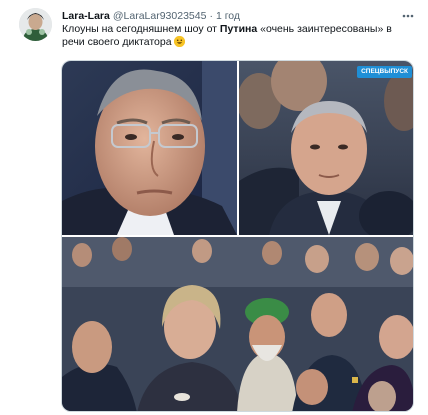  I want to click on more-icon, so click(408, 16).